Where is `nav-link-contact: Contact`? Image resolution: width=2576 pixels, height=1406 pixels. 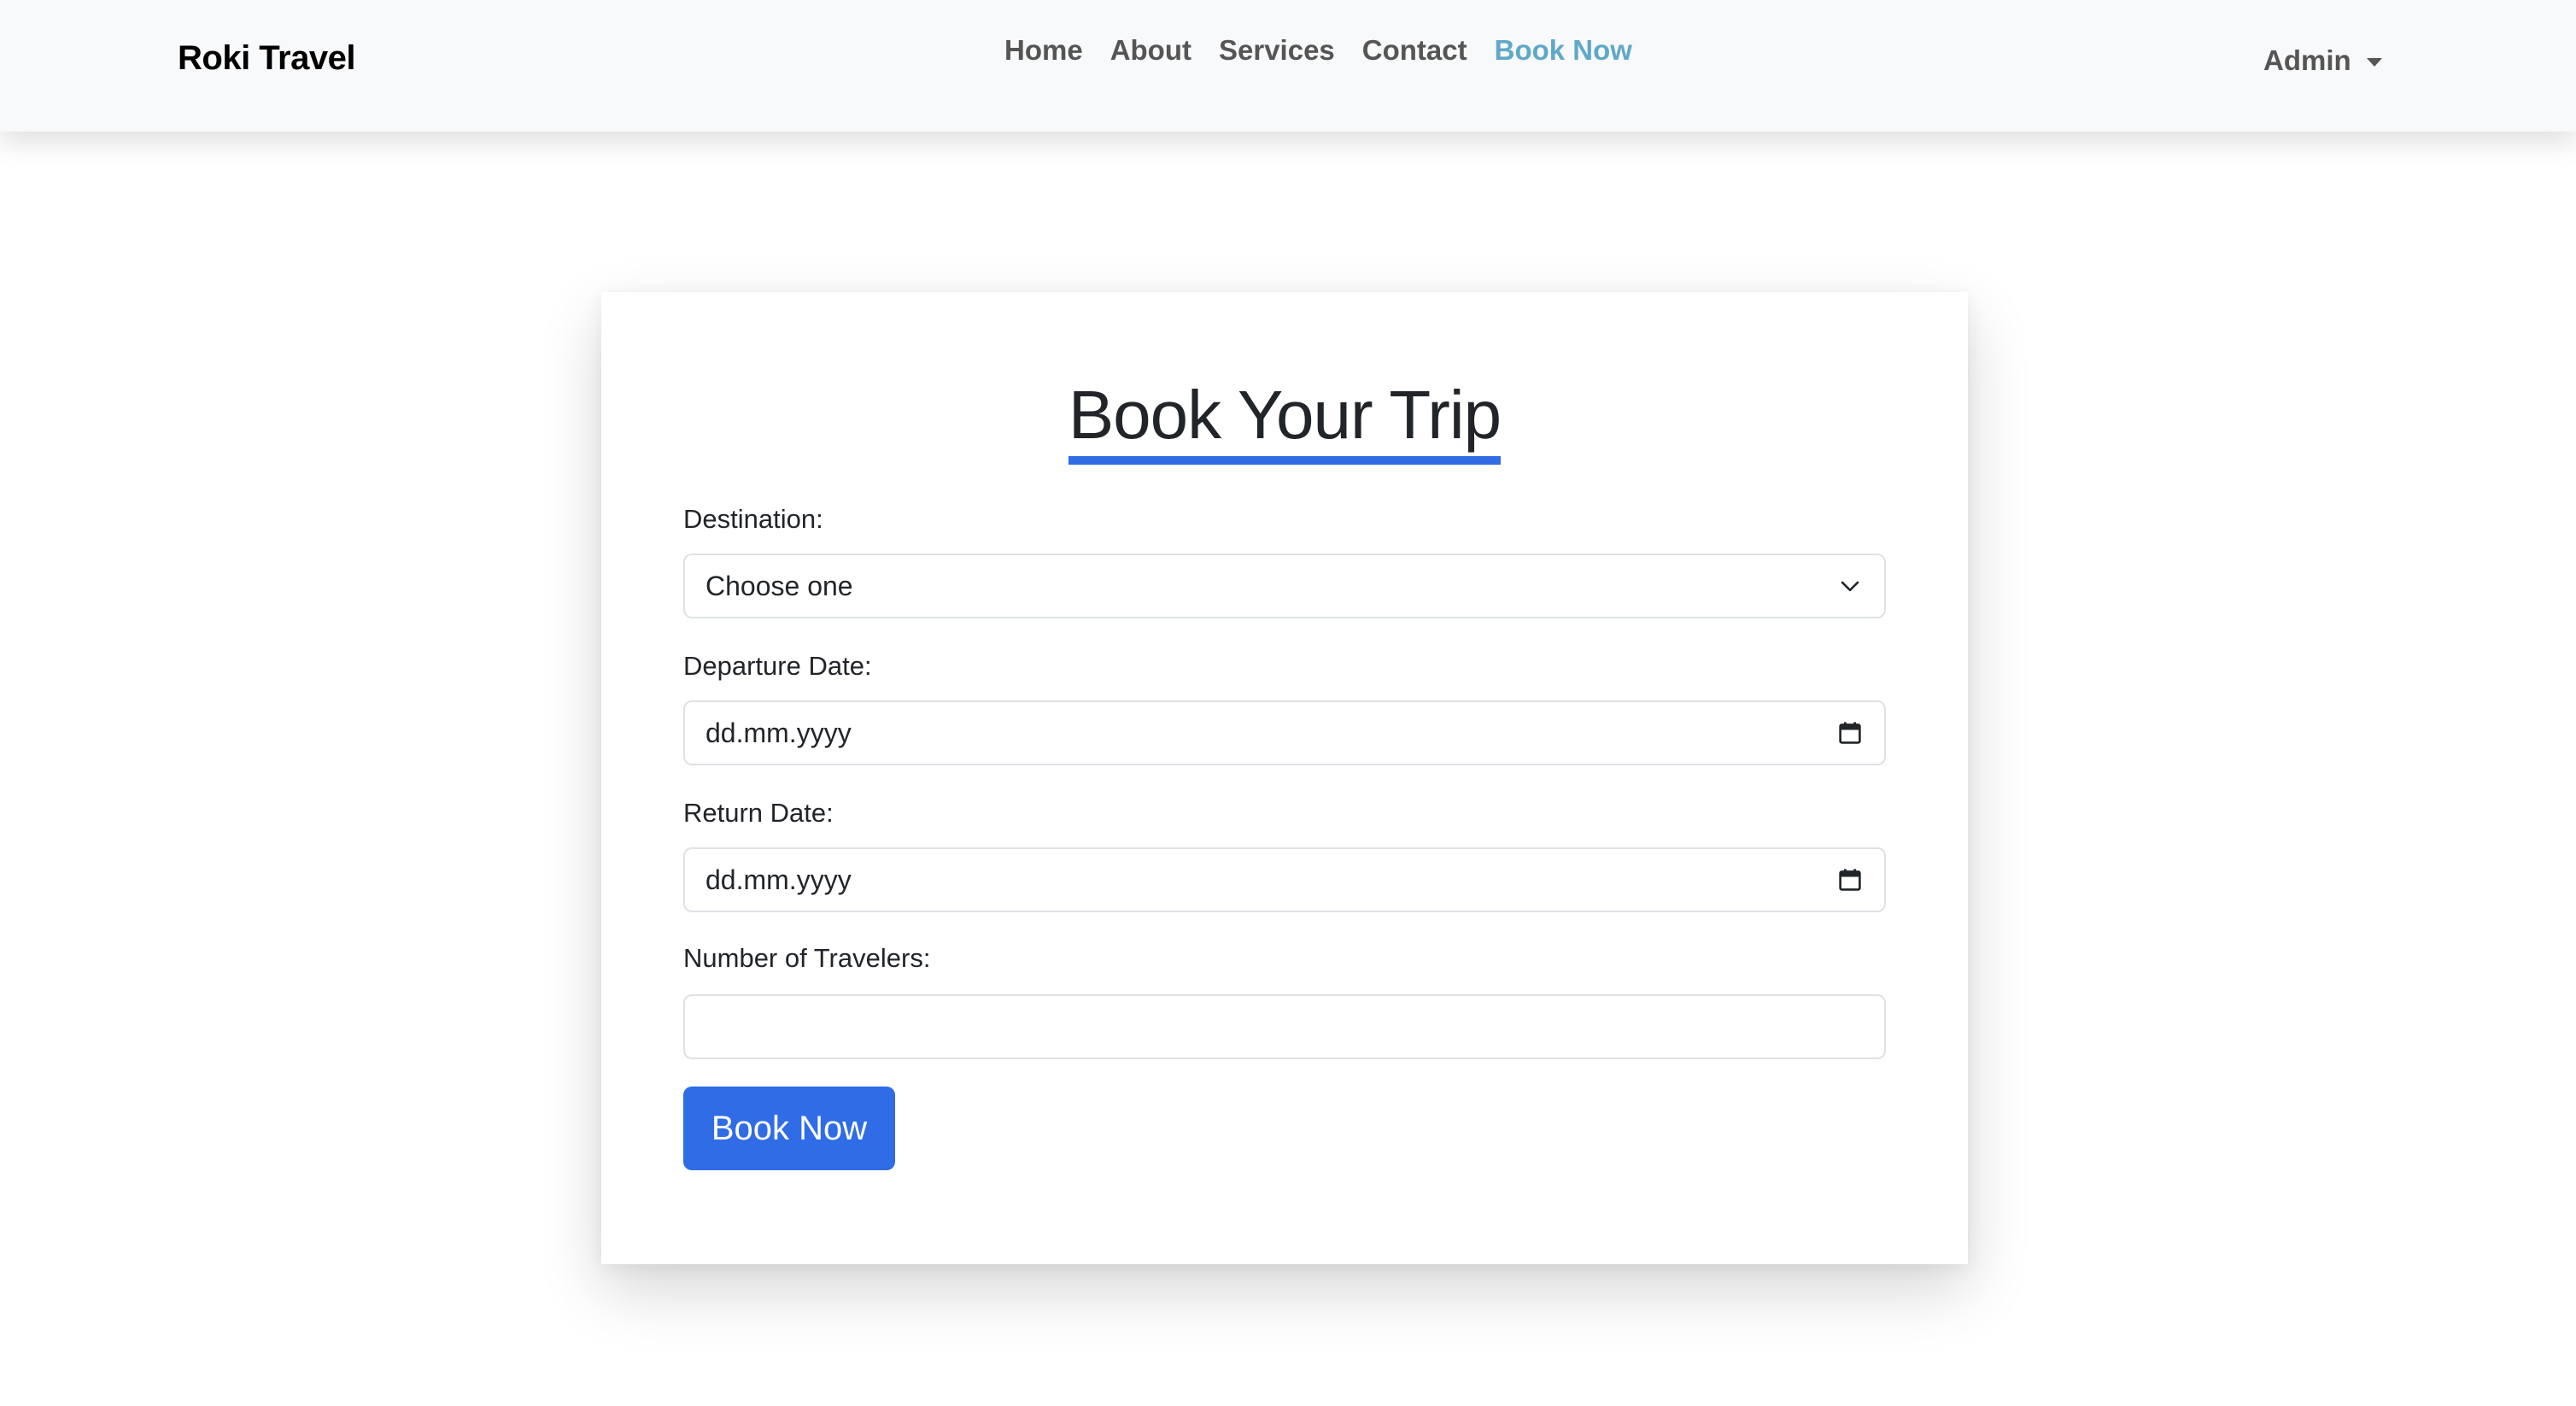 nav-link-contact: Contact is located at coordinates (1415, 50).